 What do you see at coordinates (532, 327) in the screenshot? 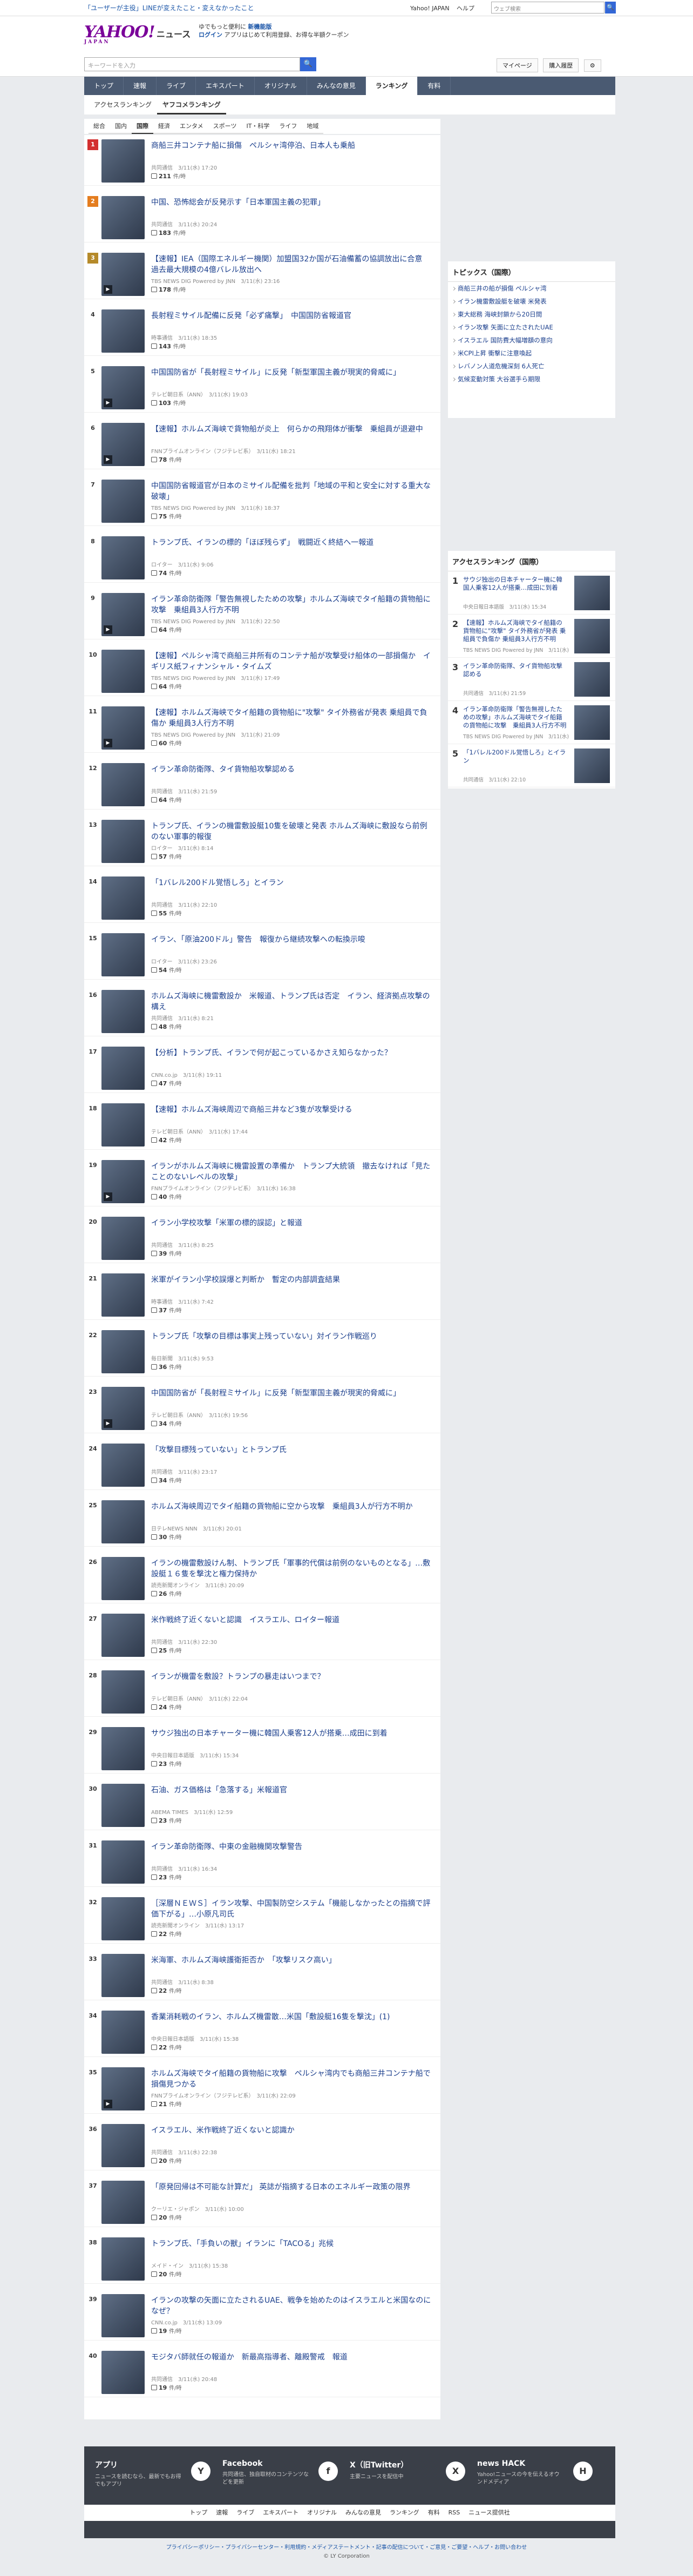
I see `topic-link: イラン攻撃 矢面に立たされたUAE` at bounding box center [532, 327].